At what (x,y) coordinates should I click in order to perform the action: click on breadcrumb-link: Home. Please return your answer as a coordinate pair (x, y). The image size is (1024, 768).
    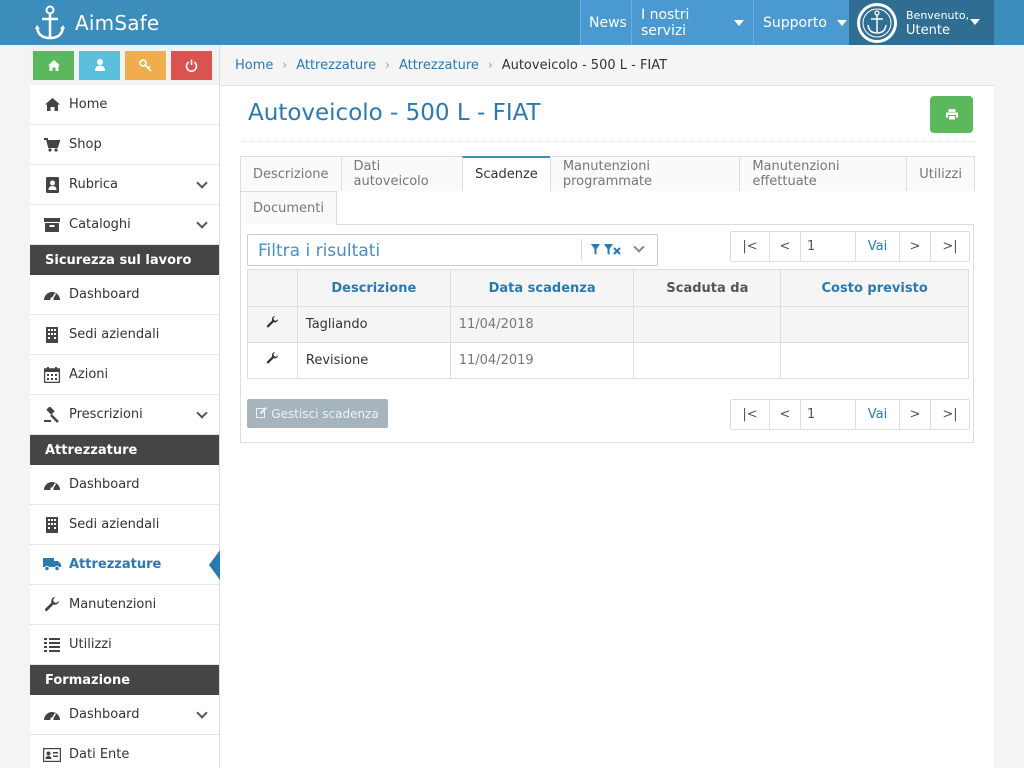
    Looking at the image, I should click on (254, 65).